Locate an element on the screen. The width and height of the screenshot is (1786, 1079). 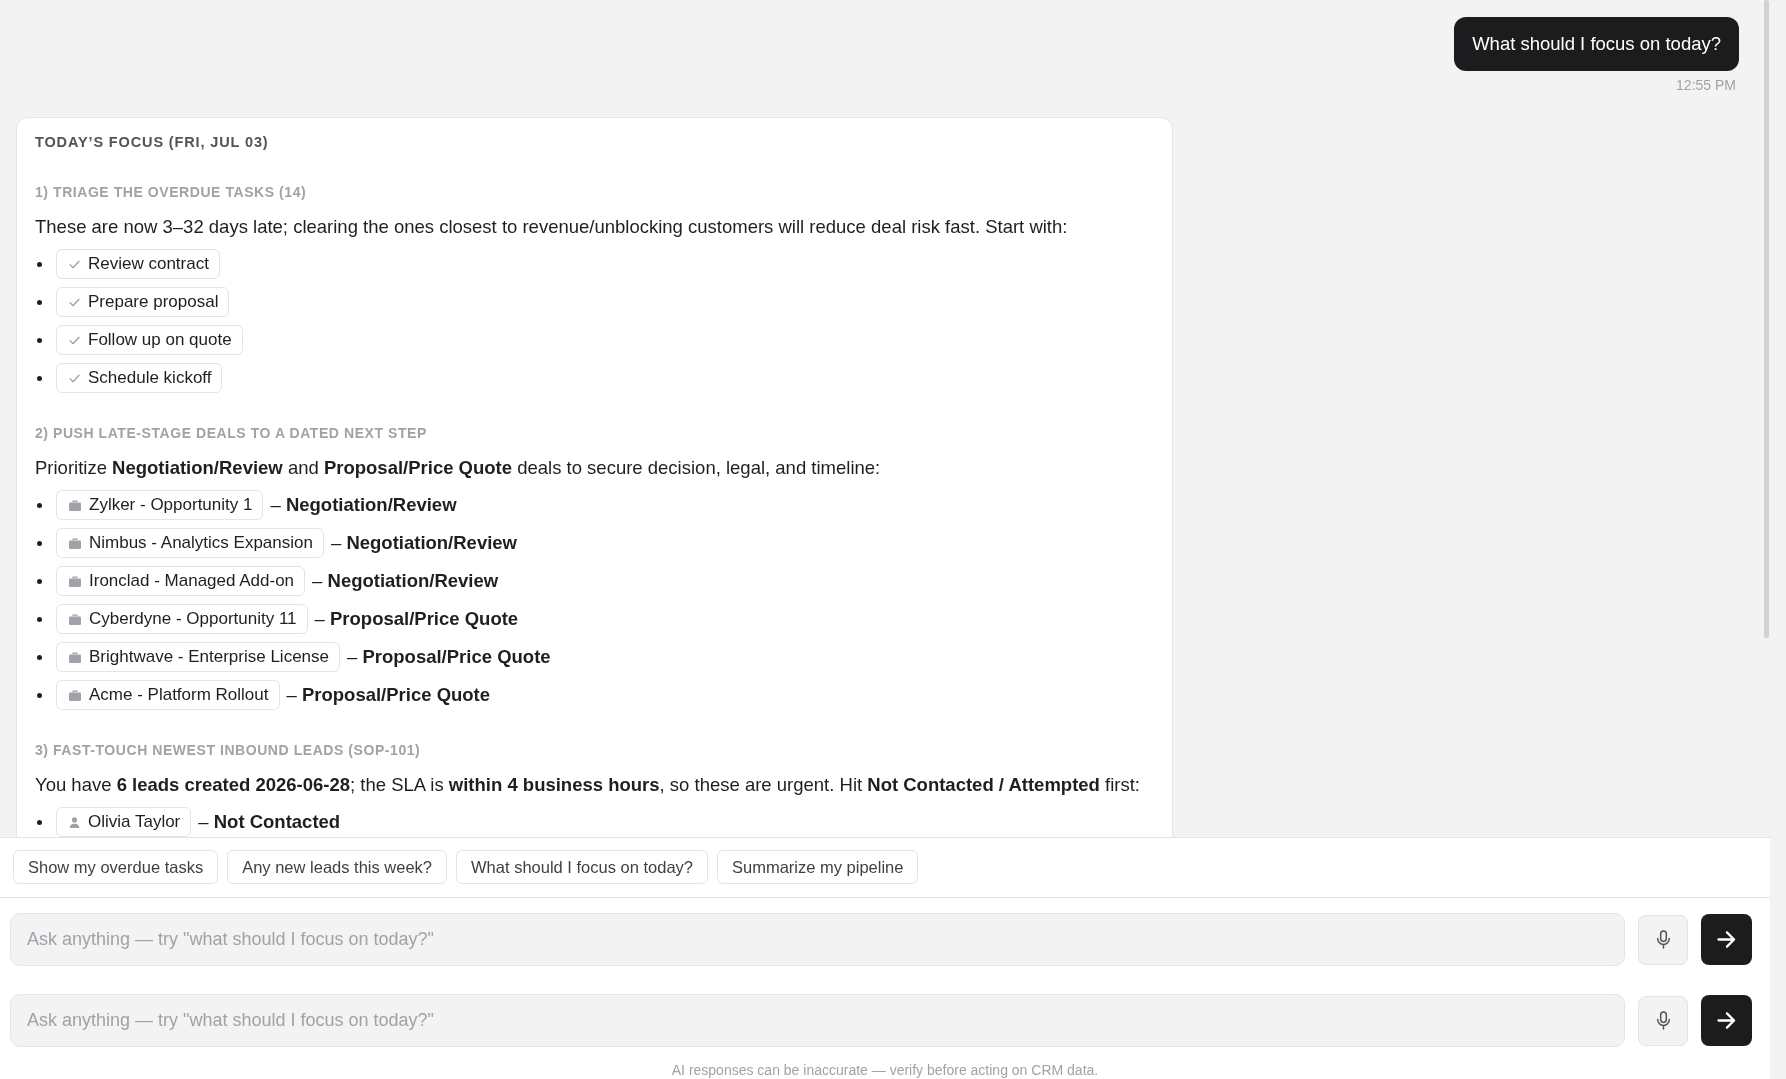
task-chip: Schedule kickoff is located at coordinates (139, 378).